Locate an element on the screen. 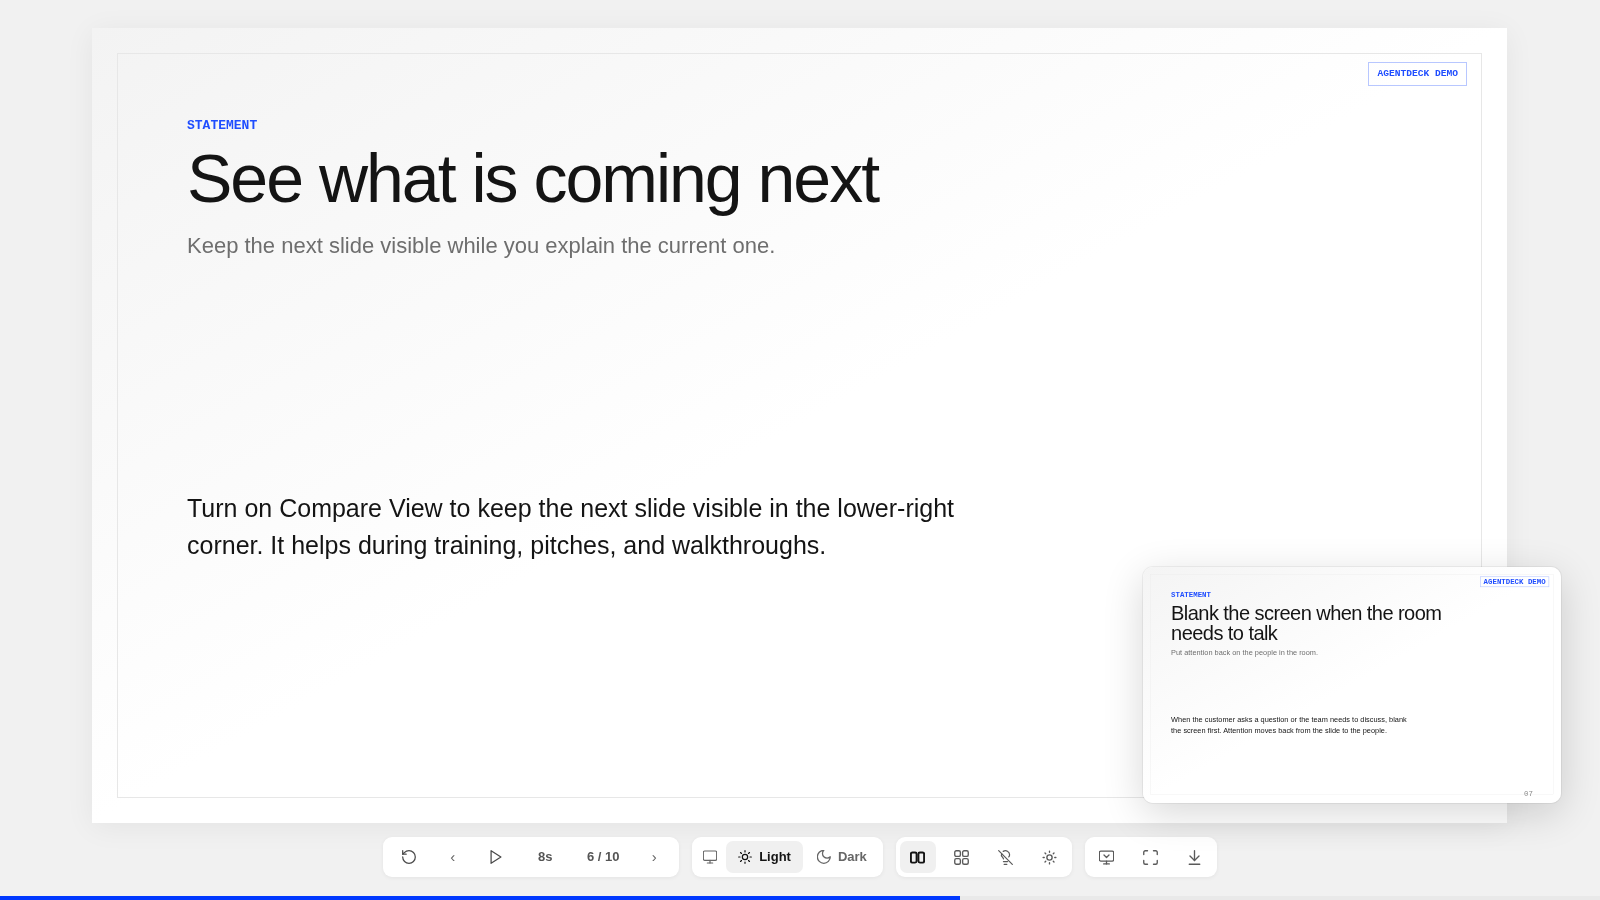 Image resolution: width=1600 pixels, height=900 pixels. compare-view-button is located at coordinates (917, 857).